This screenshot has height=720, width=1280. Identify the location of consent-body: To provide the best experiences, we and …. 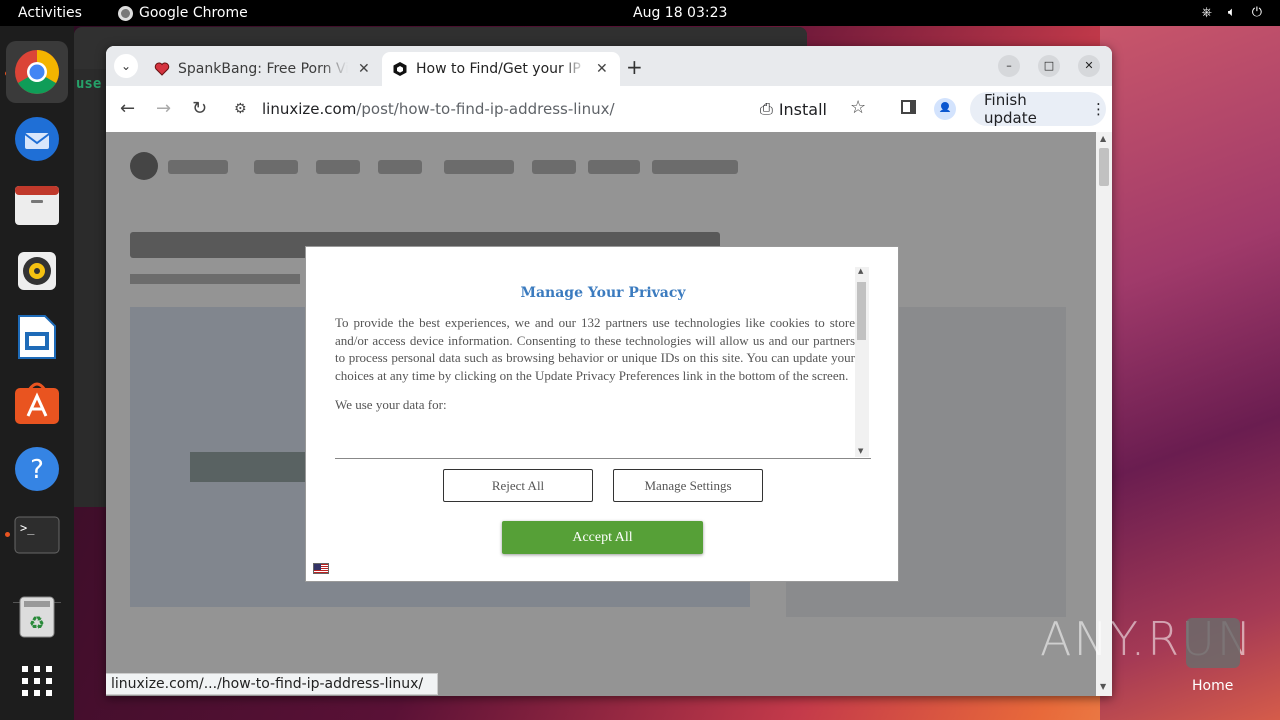
(595, 349).